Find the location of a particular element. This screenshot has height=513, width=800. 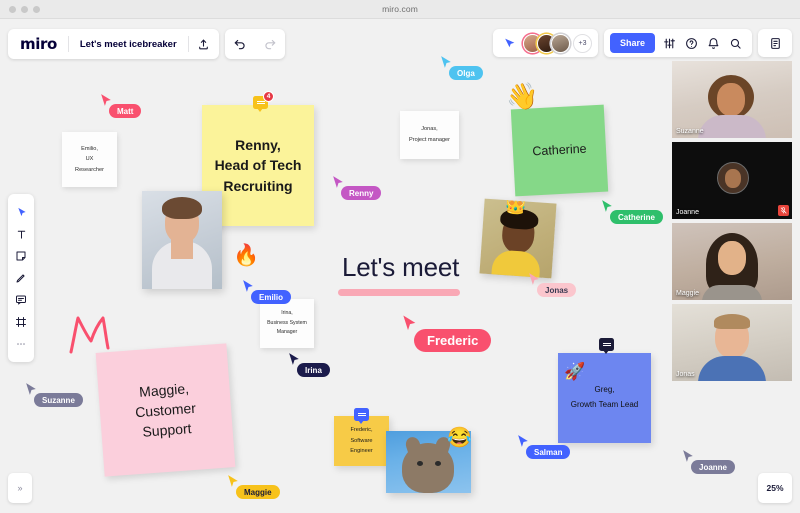

notes-panel-group is located at coordinates (775, 43).